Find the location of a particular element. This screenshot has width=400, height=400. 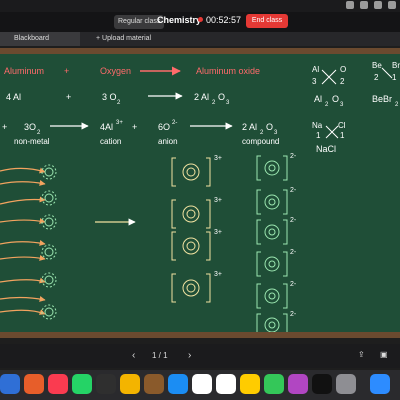

tab-bar: Blackboard + Upload material is located at coordinates (200, 39).